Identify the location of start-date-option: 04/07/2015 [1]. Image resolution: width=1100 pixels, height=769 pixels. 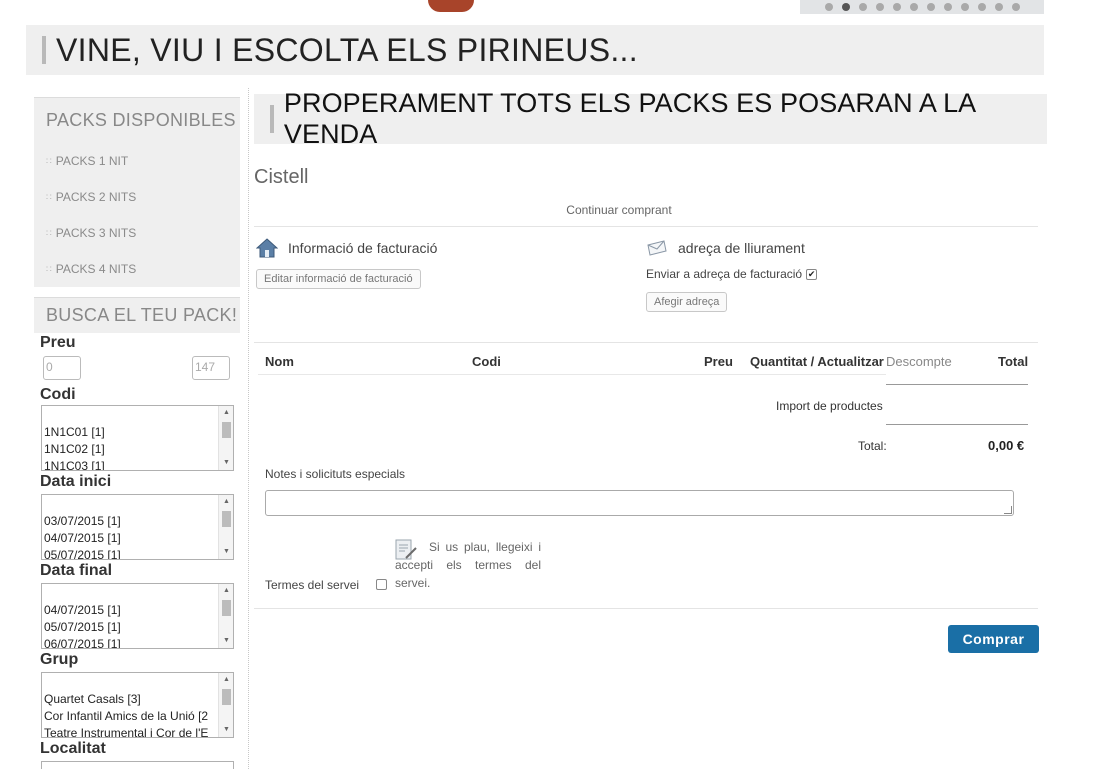
(130, 538).